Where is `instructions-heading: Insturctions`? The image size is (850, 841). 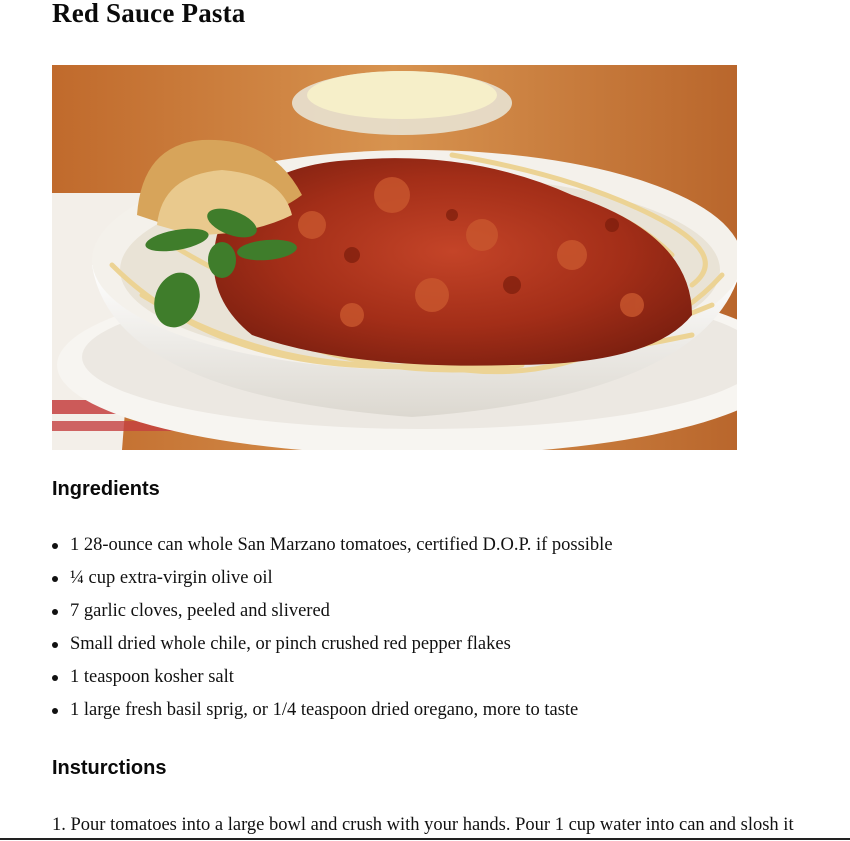 instructions-heading: Insturctions is located at coordinates (109, 768).